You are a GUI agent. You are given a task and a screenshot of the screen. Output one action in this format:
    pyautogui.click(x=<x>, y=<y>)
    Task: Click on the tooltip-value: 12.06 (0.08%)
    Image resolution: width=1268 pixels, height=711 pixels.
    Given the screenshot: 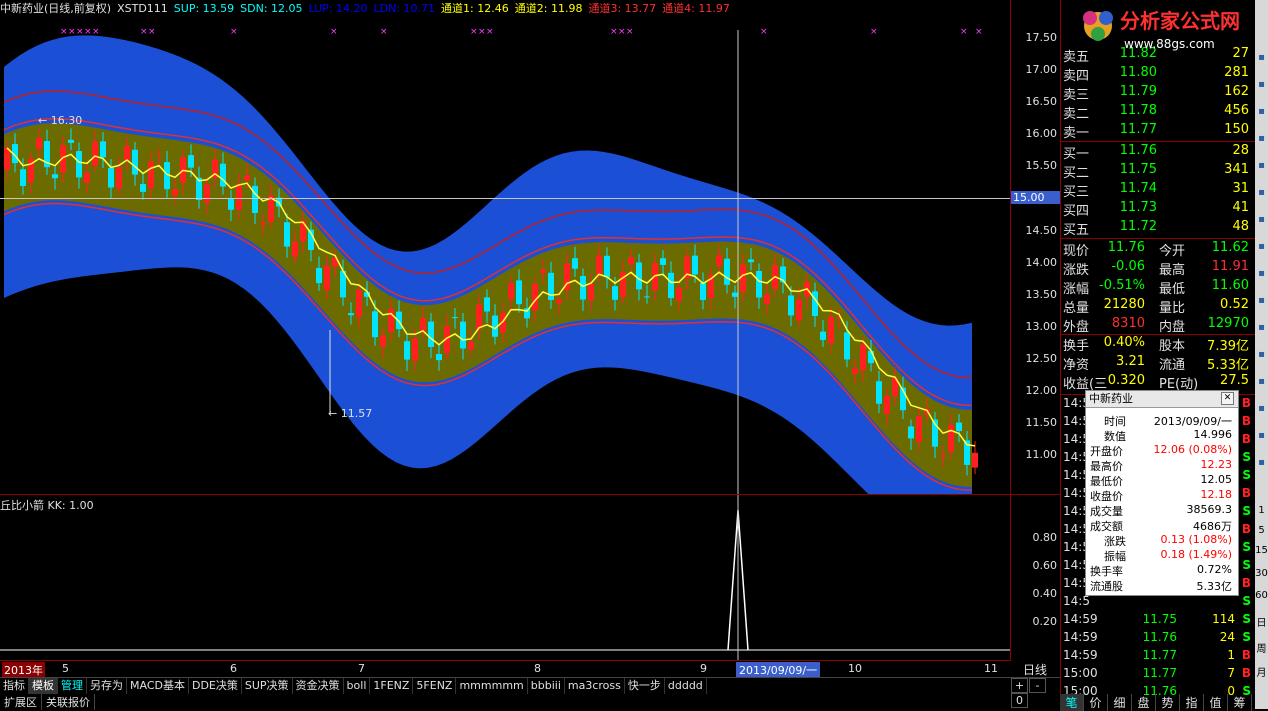 What is the action you would take?
    pyautogui.click(x=1192, y=449)
    